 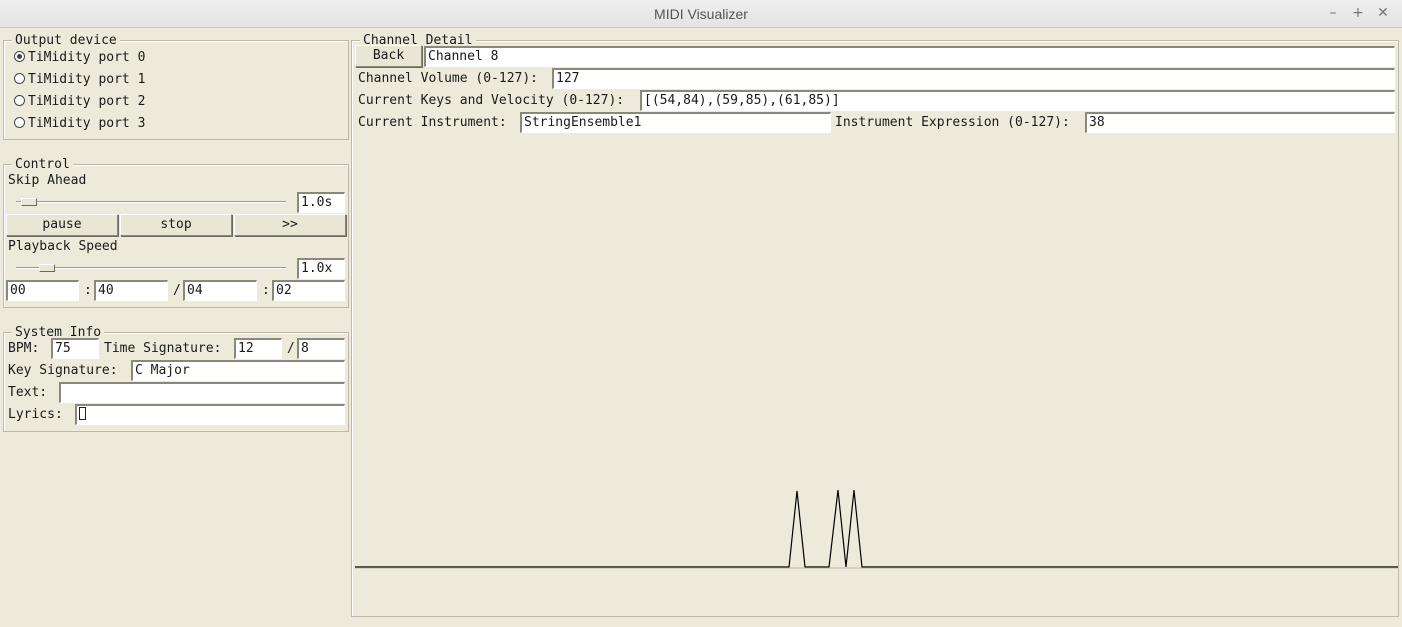 What do you see at coordinates (448, 78) in the screenshot?
I see `channel-volume-label: Channel Volume (0-127):` at bounding box center [448, 78].